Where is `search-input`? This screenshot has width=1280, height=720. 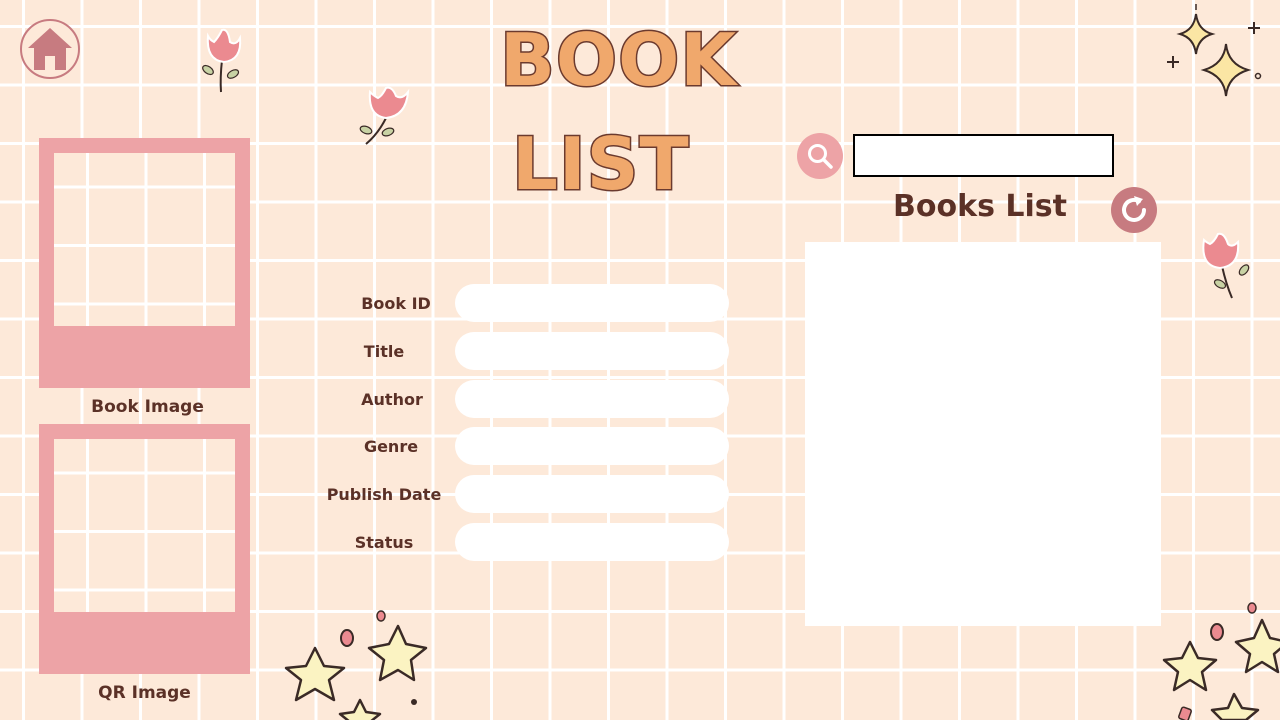 search-input is located at coordinates (983, 155).